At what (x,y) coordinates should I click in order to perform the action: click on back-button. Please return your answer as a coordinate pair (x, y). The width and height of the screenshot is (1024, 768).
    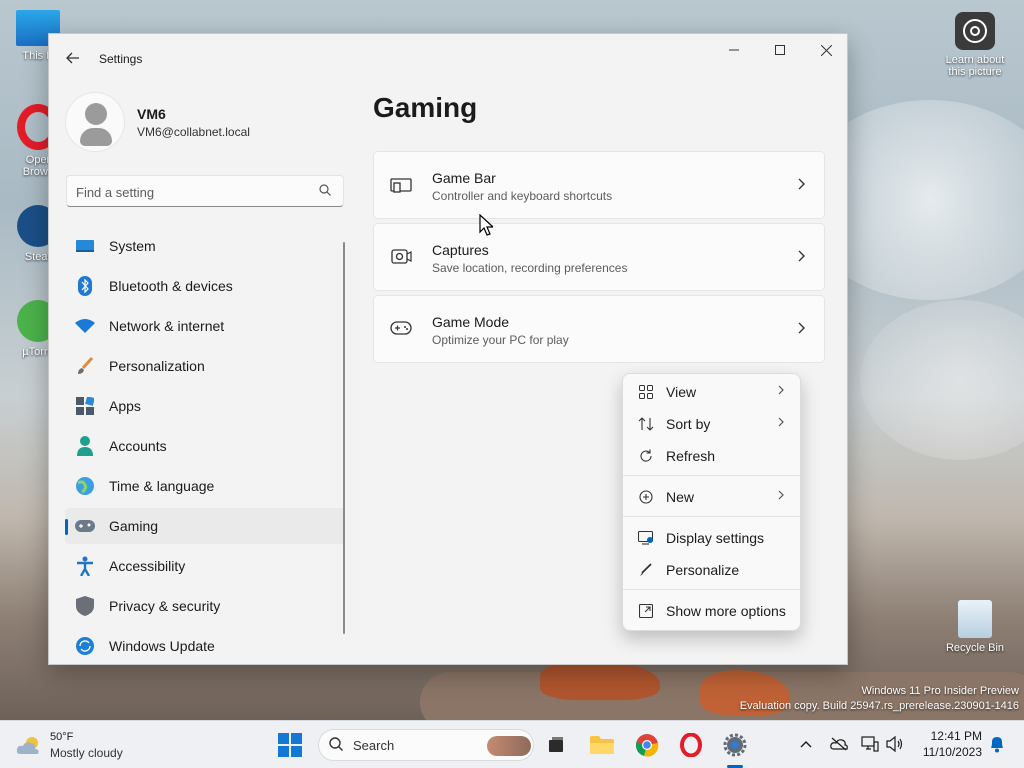
    Looking at the image, I should click on (73, 58).